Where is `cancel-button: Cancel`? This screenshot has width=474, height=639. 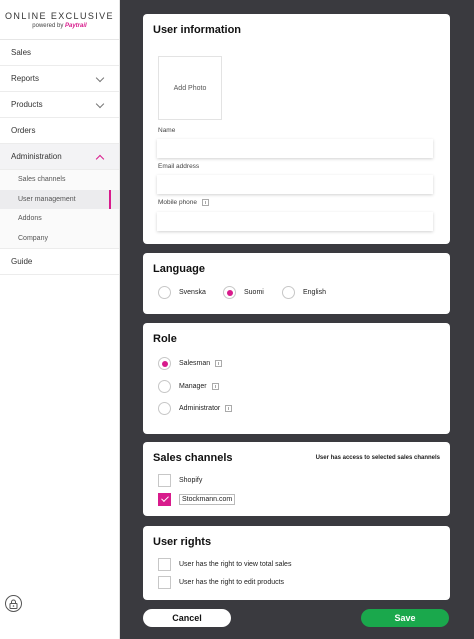 cancel-button: Cancel is located at coordinates (187, 618).